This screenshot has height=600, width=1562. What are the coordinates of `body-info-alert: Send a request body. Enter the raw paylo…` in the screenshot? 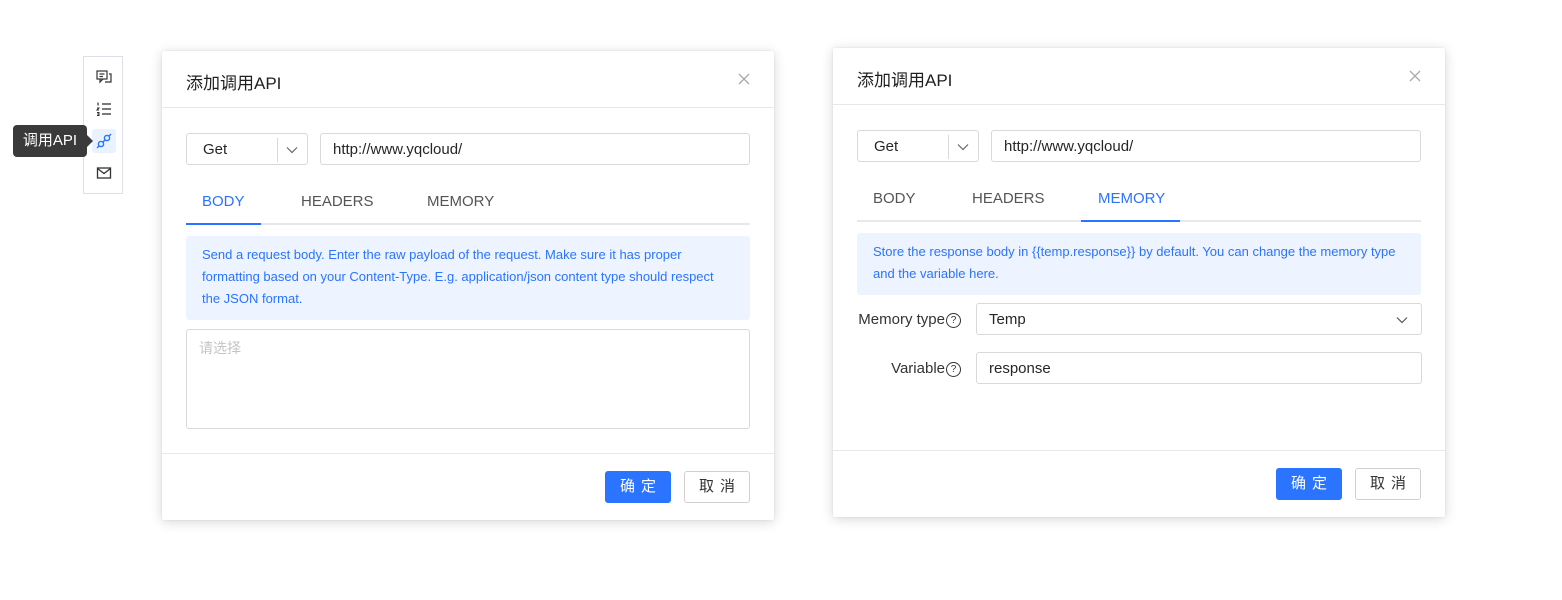 It's located at (468, 278).